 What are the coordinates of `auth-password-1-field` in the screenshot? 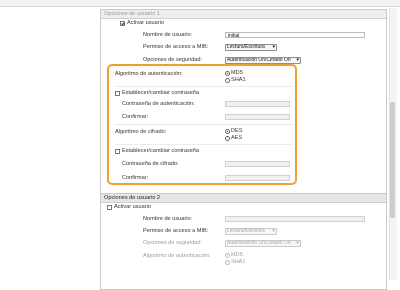 It's located at (257, 104).